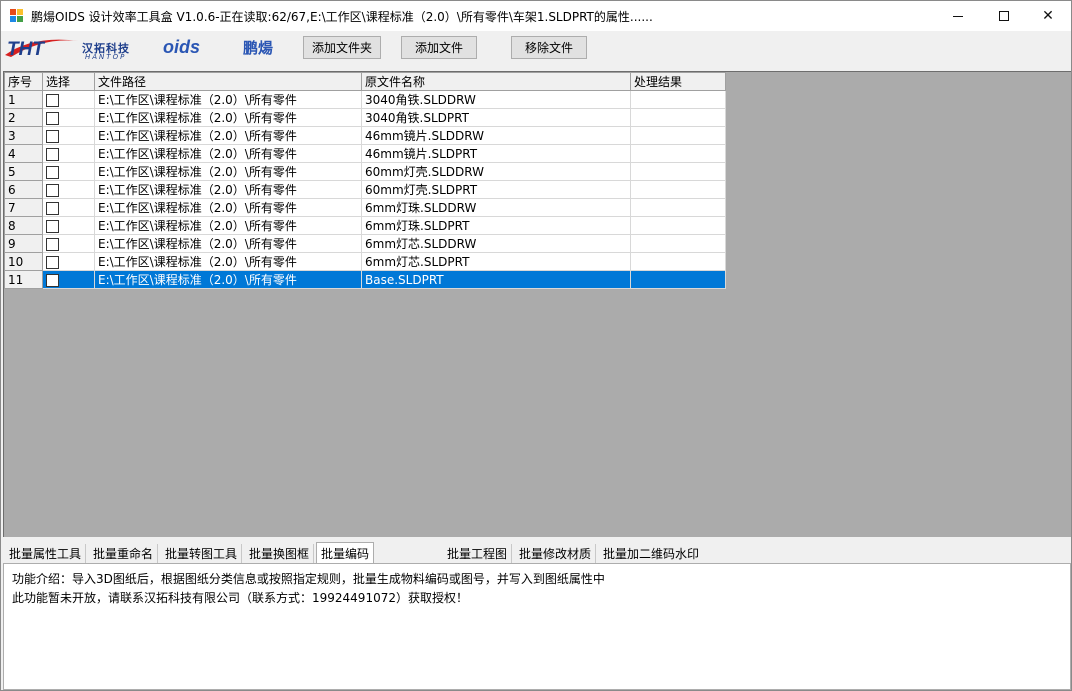  I want to click on row-index-cell: 3, so click(23, 135).